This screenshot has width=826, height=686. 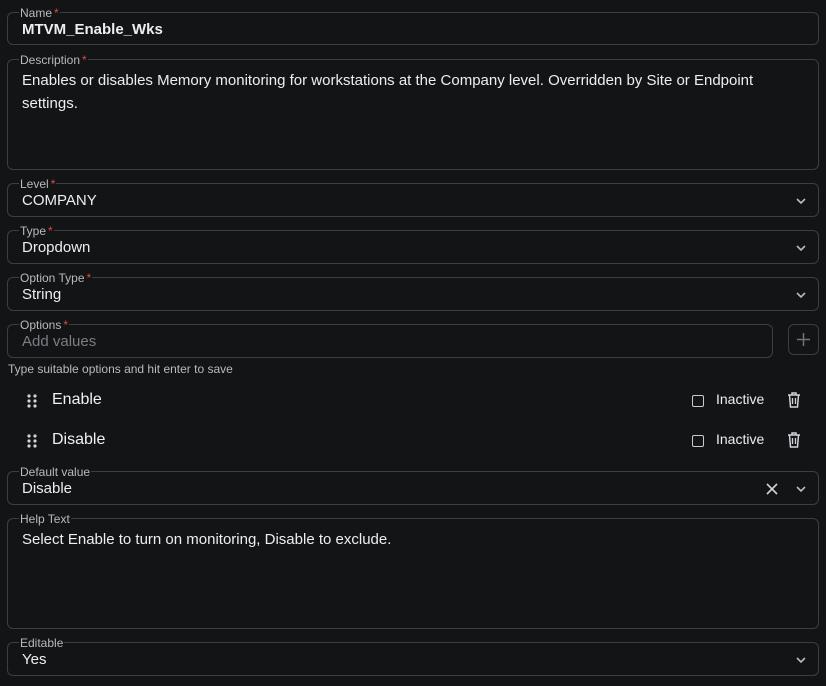 I want to click on option-row-disable: Disable Inactive, so click(x=417, y=442).